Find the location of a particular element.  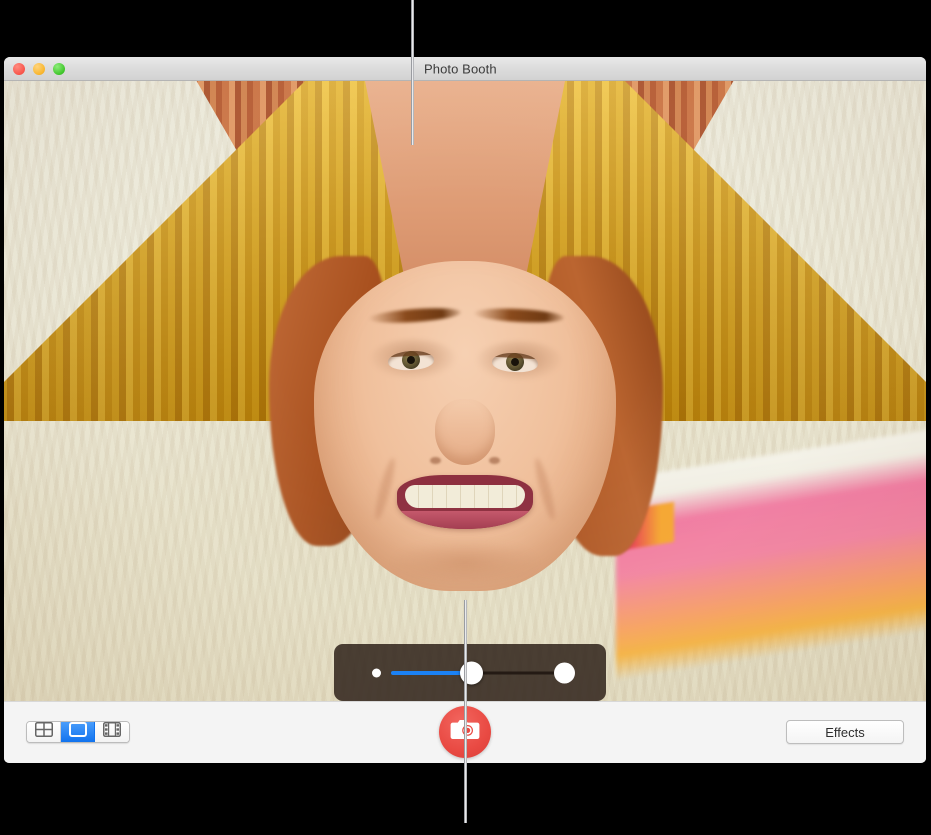

film-strip-icon is located at coordinates (112, 732).